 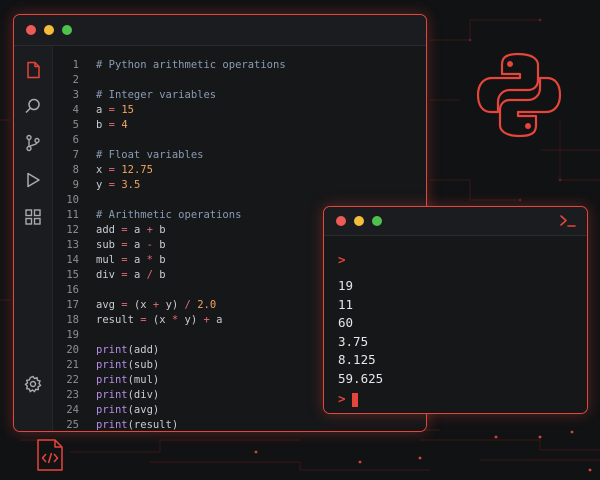 I want to click on code-line: 9 y = 3.5, so click(x=239, y=185).